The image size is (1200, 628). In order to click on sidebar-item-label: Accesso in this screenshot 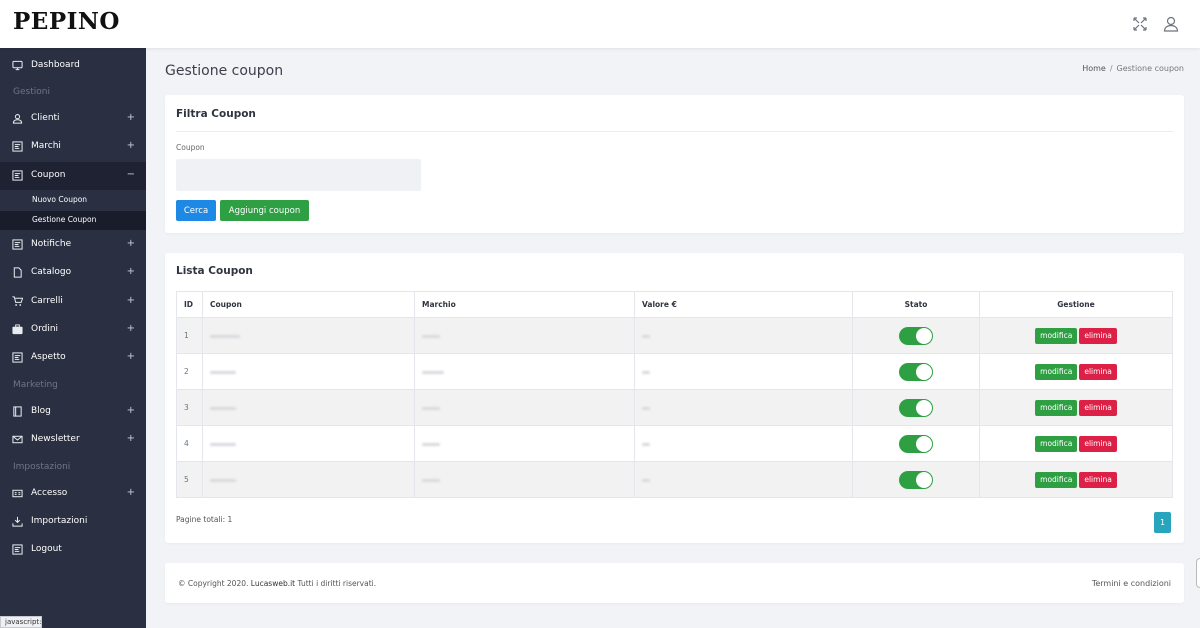, I will do `click(49, 493)`.